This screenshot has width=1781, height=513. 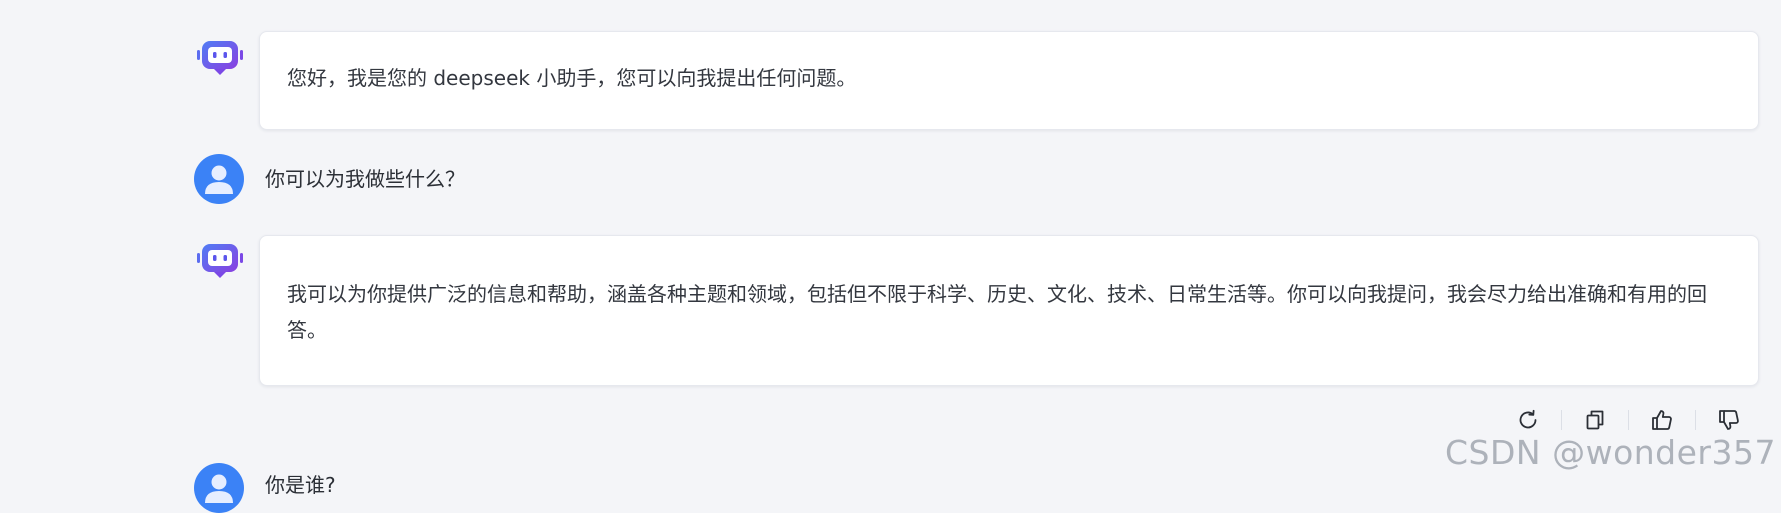 I want to click on refresh-icon, so click(x=1528, y=419).